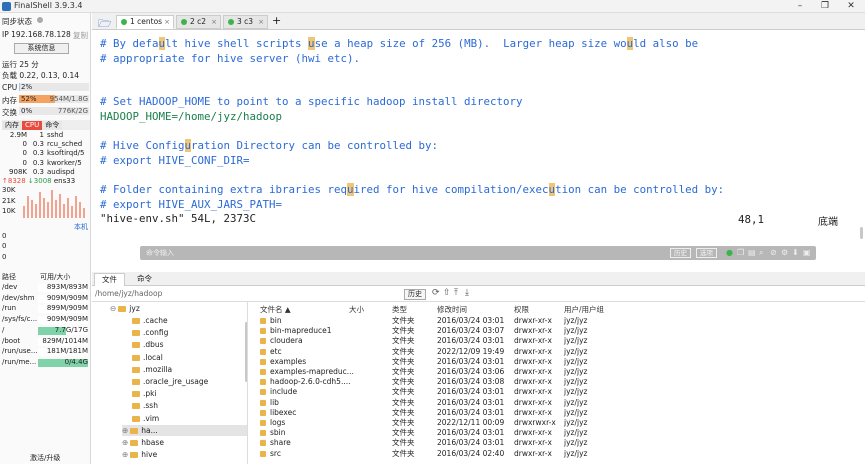  I want to click on disk-path: /, so click(3, 329).